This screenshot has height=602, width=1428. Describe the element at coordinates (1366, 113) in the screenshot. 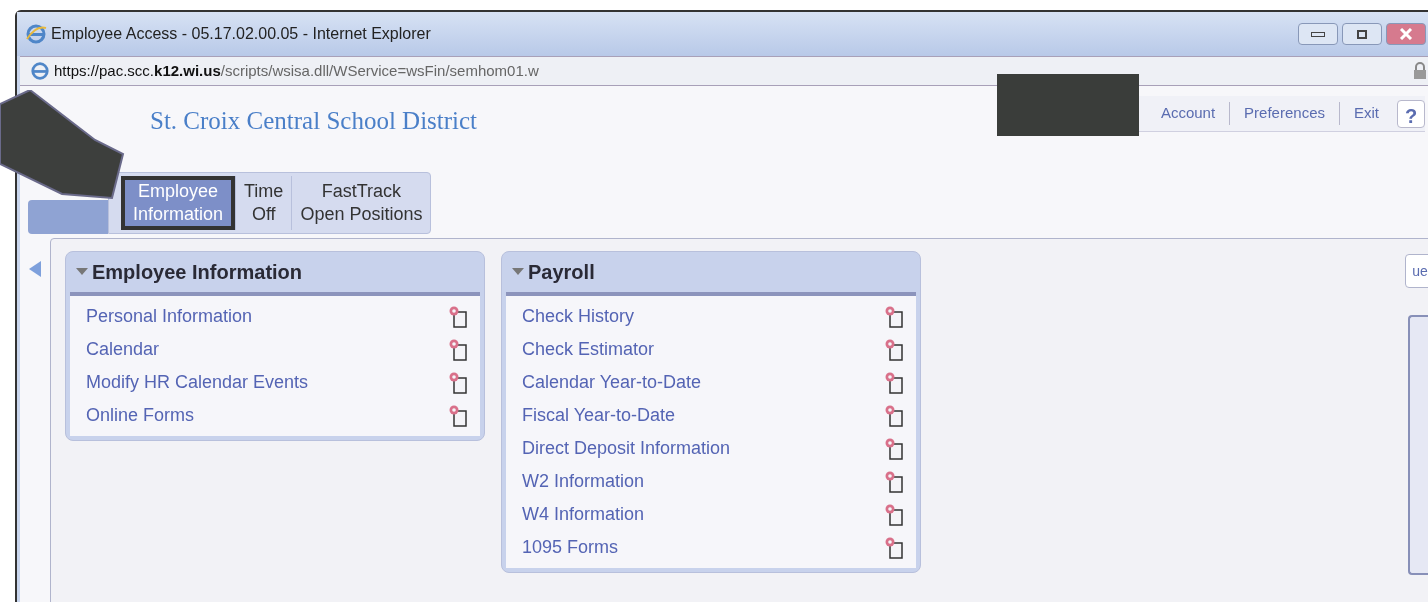

I see `header-link: Exit` at that location.